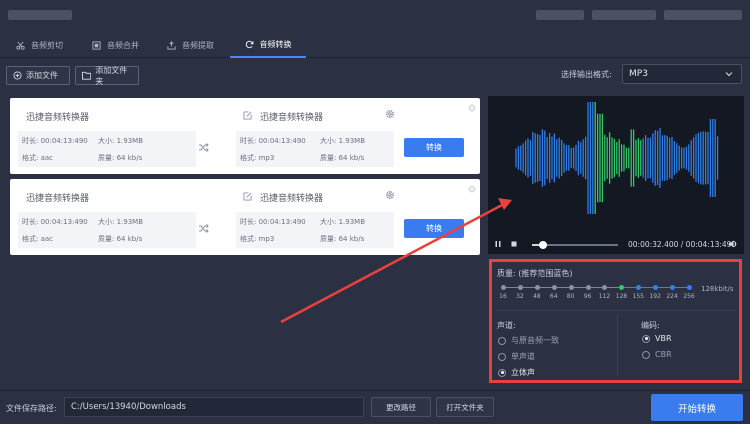 This screenshot has height=424, width=750. I want to click on highlight-frame, so click(615, 321).